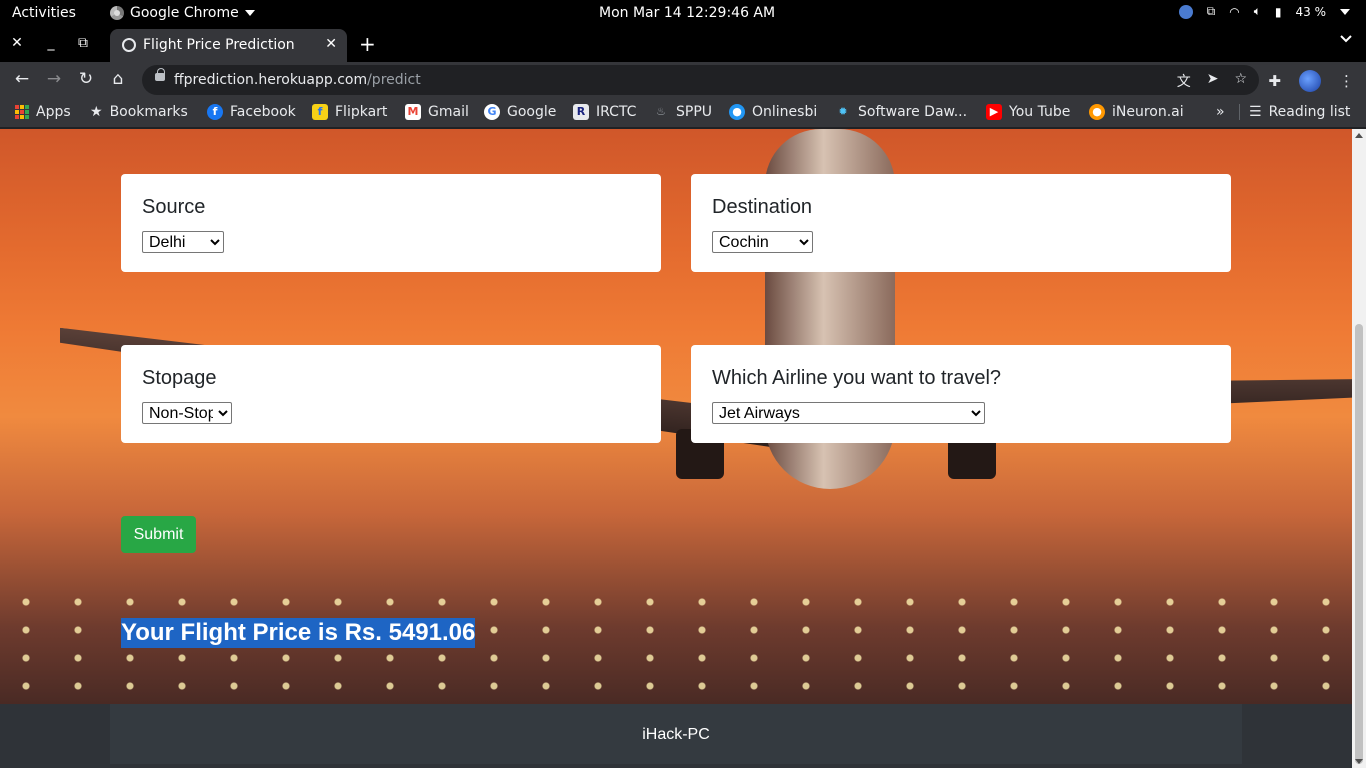 This screenshot has height=768, width=1366. I want to click on source-card: Source Delhi, so click(391, 223).